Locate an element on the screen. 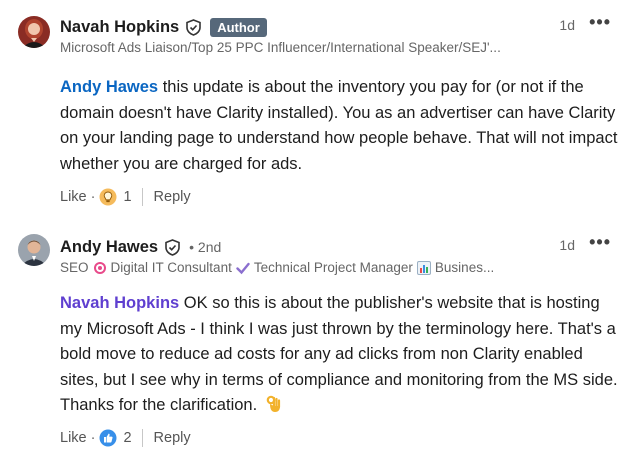 The width and height of the screenshot is (635, 460). comment-actions: Like · 2 Reply is located at coordinates (125, 438).